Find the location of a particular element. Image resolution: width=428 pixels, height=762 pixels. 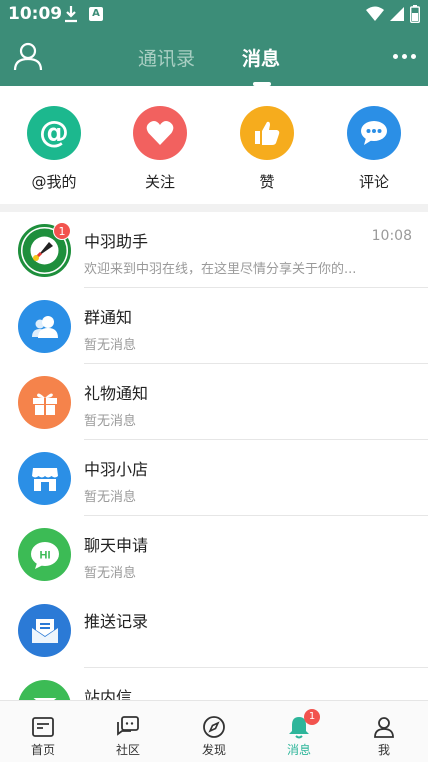

section-divider is located at coordinates (214, 208).